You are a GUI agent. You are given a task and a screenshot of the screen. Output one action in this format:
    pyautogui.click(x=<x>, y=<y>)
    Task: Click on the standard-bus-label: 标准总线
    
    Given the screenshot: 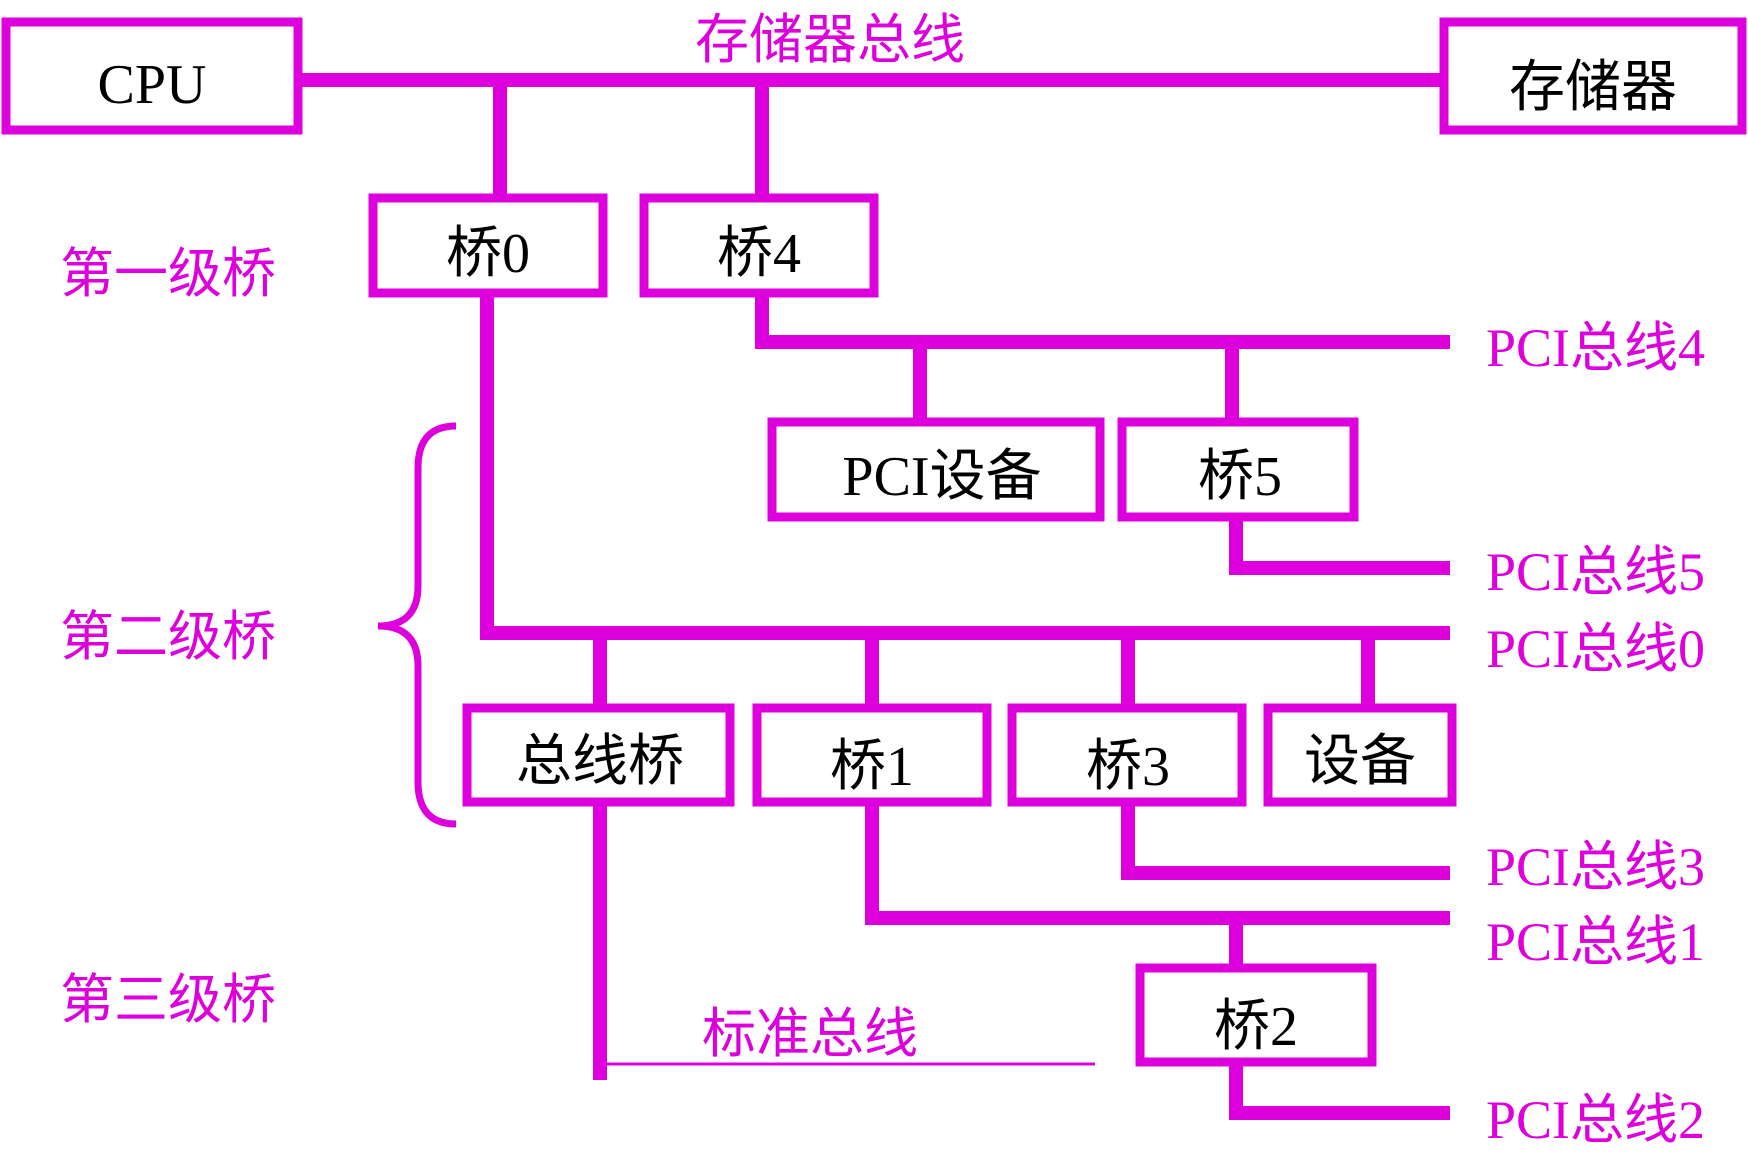 What is the action you would take?
    pyautogui.click(x=810, y=1034)
    